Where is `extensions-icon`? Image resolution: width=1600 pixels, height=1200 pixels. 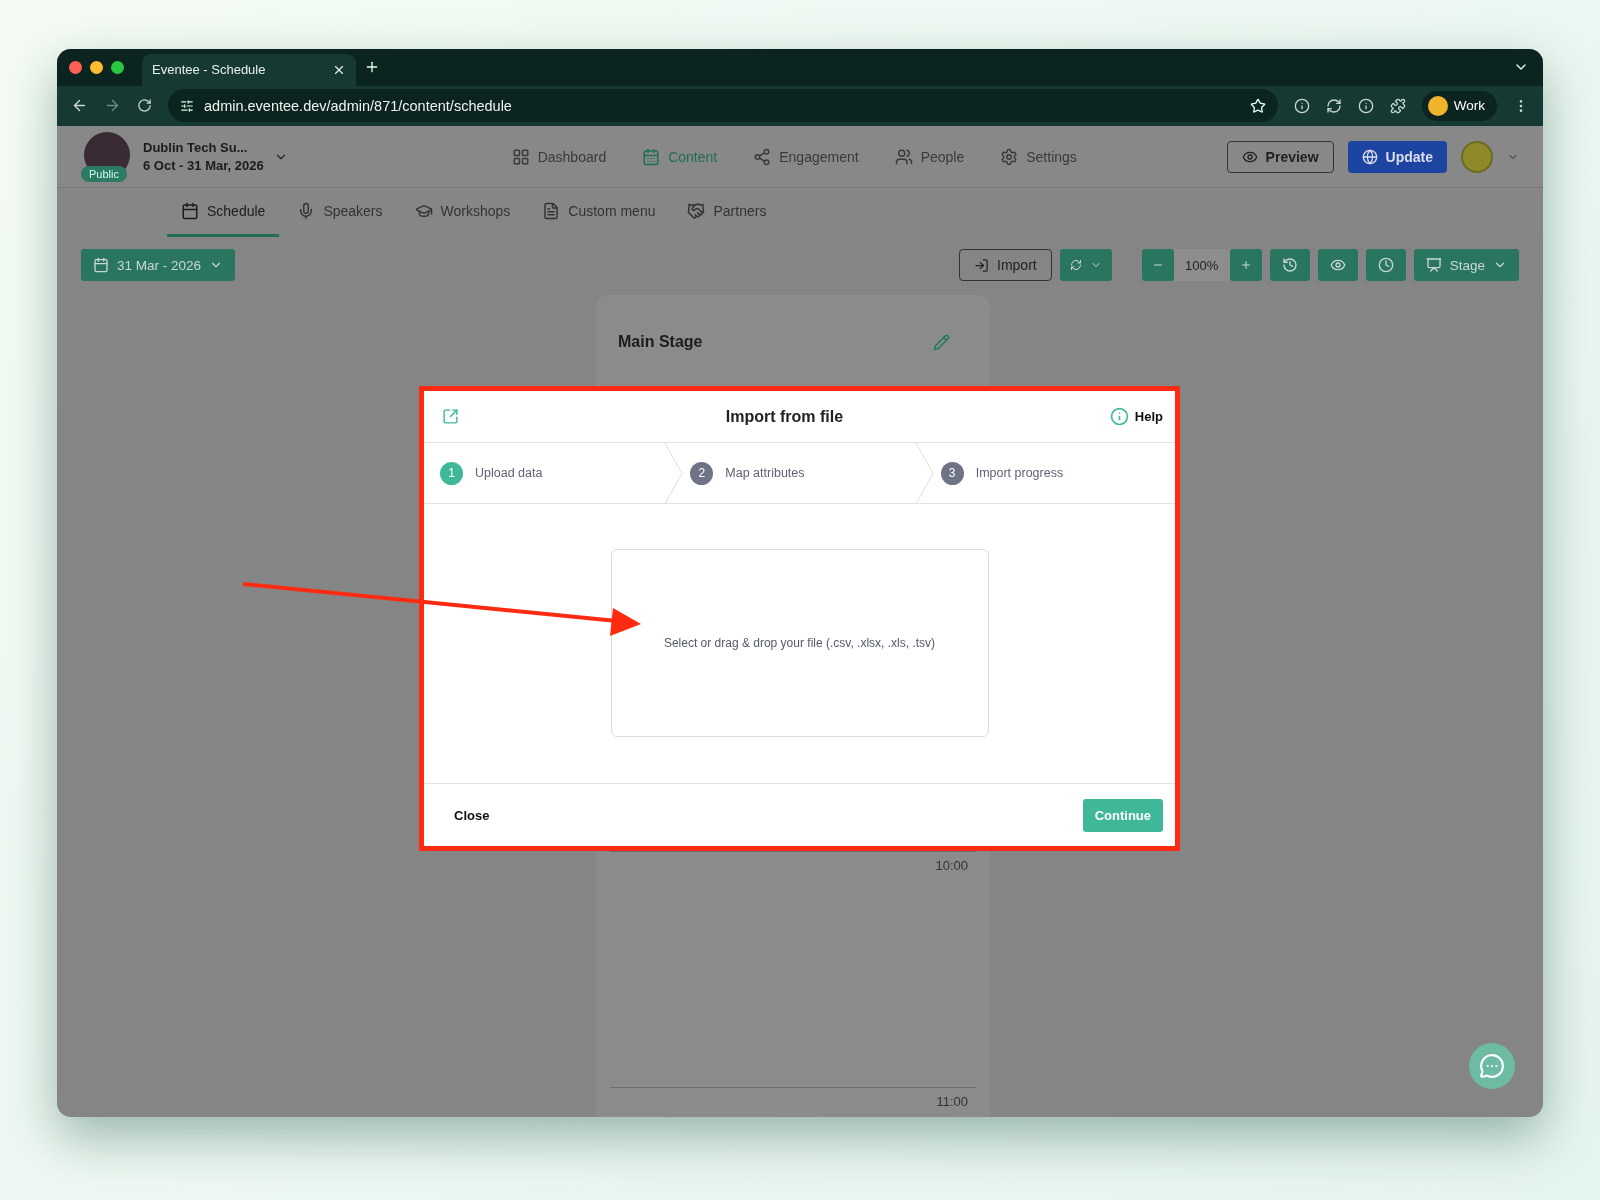
extensions-icon is located at coordinates (1397, 105).